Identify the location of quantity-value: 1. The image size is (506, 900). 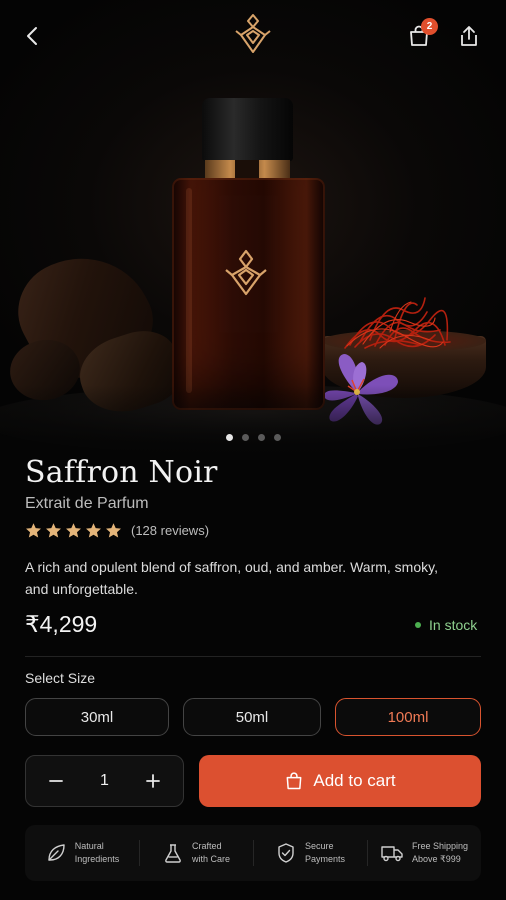
(104, 780).